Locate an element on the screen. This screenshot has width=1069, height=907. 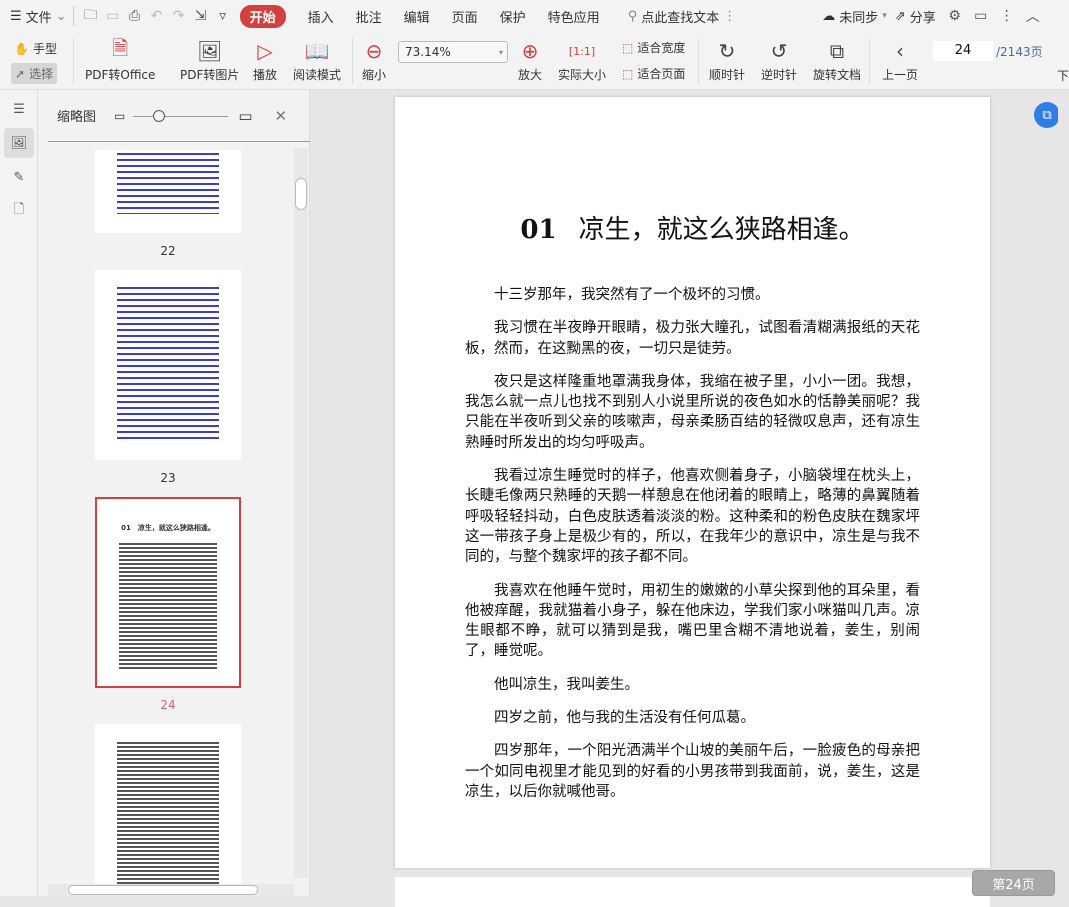
thumbnail-size-slider is located at coordinates (181, 115).